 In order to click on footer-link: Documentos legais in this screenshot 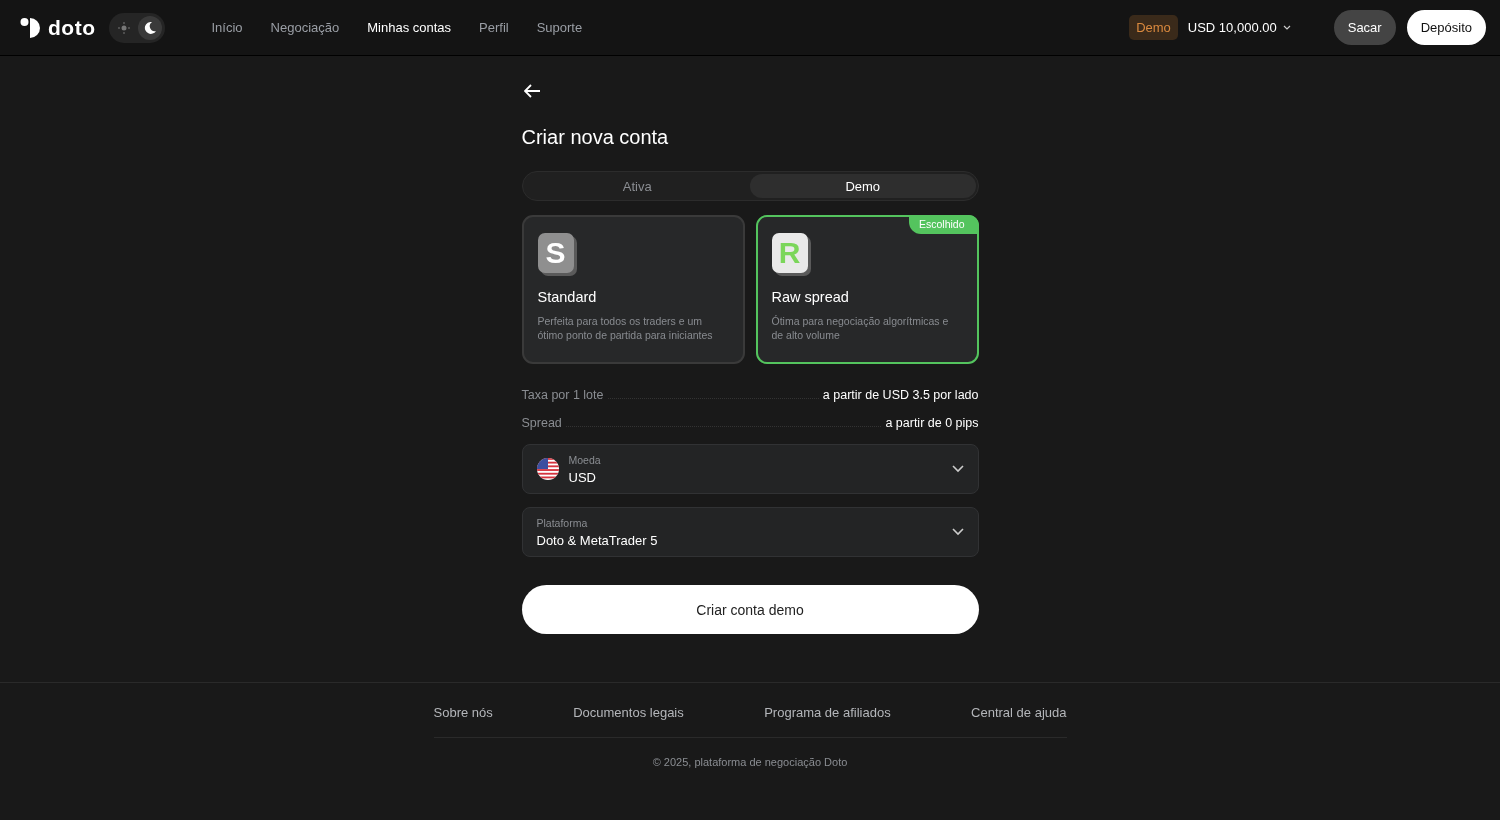, I will do `click(628, 712)`.